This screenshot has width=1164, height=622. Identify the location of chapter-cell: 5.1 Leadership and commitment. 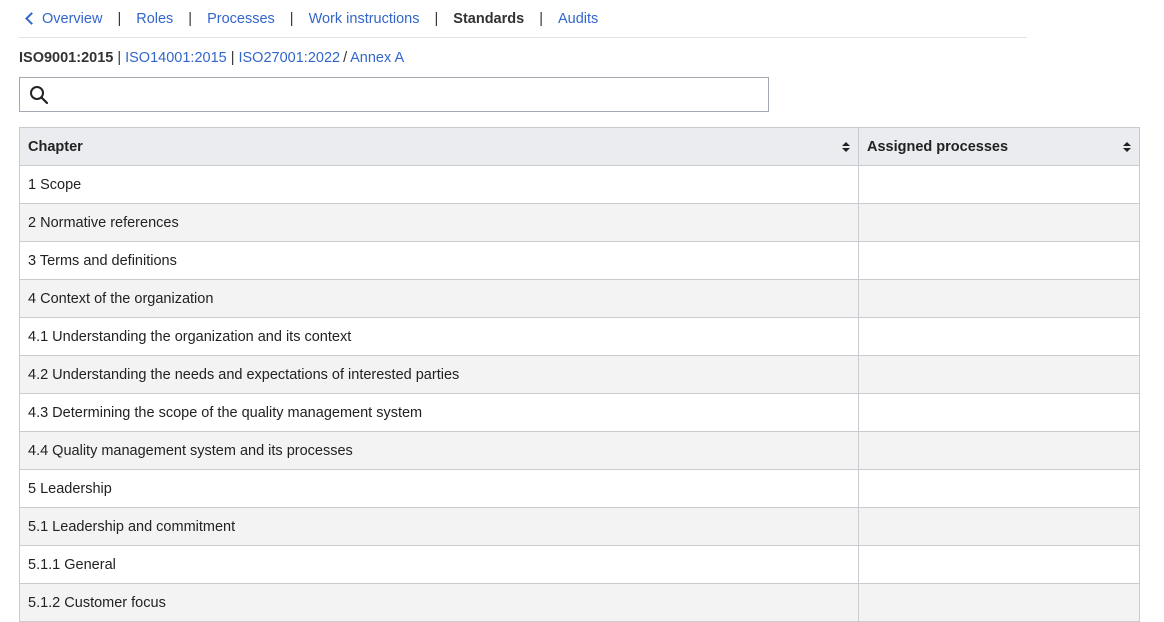
(439, 526).